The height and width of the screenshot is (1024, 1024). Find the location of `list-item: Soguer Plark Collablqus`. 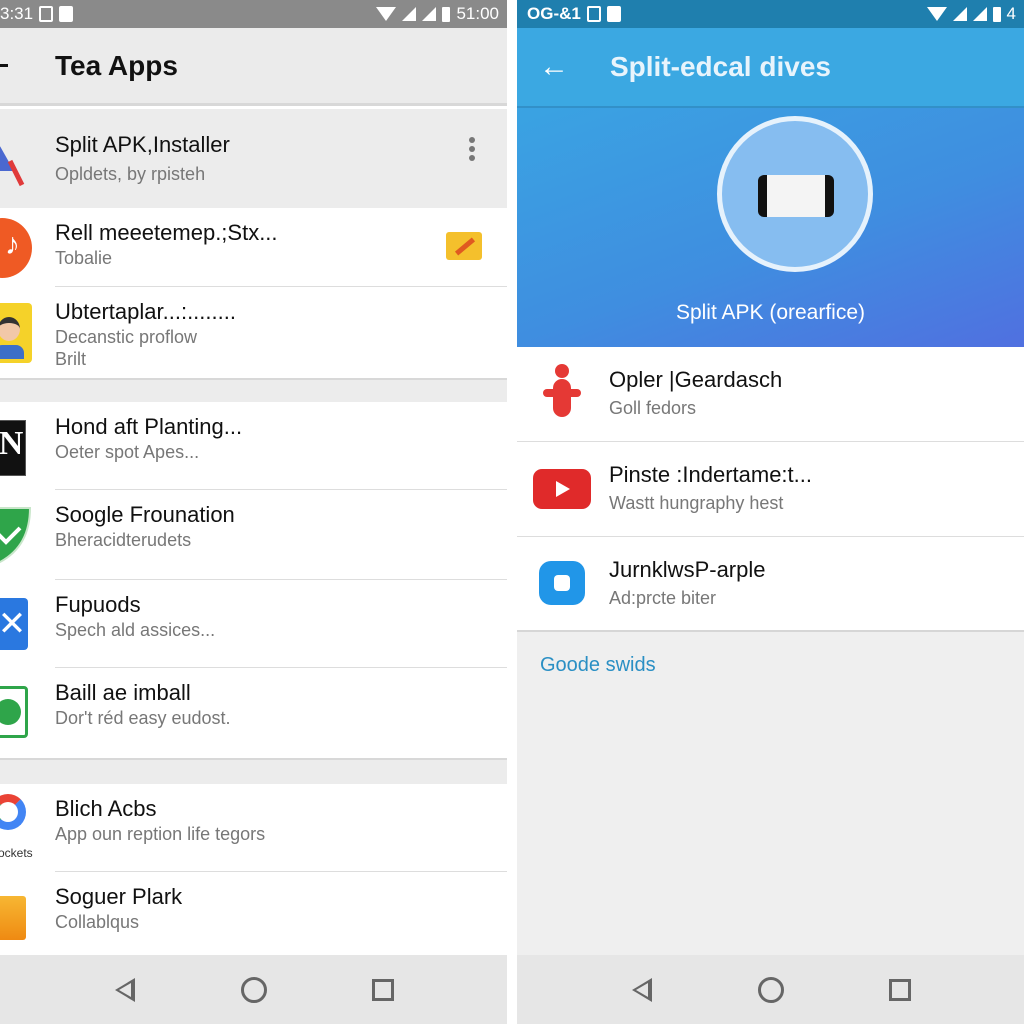

list-item: Soguer Plark Collablqus is located at coordinates (253, 913).